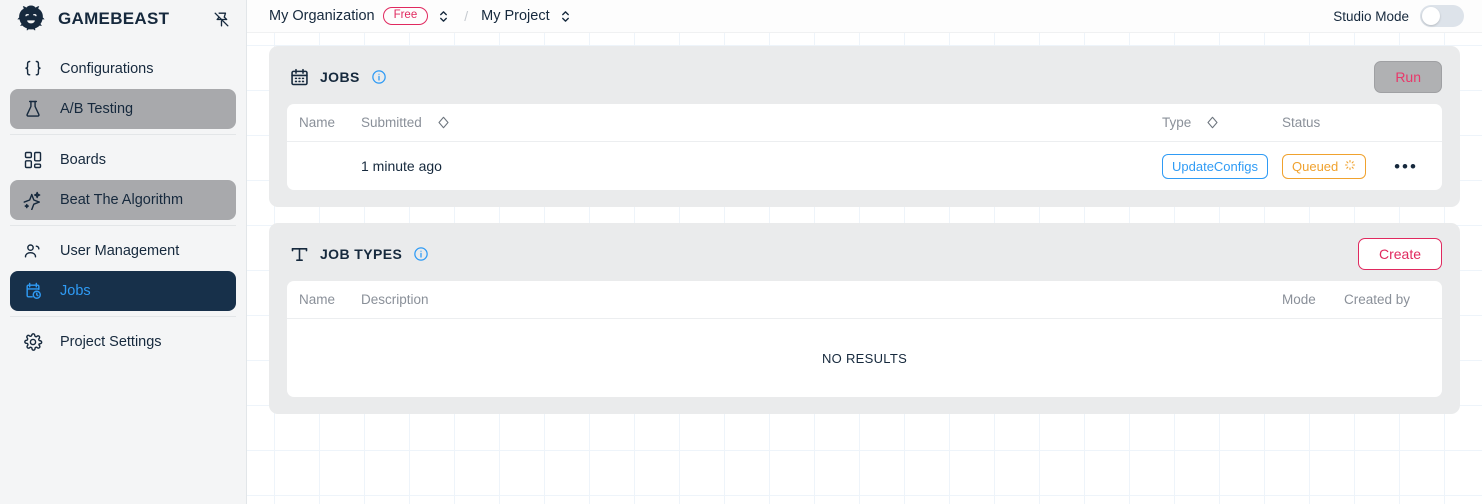  What do you see at coordinates (83, 160) in the screenshot?
I see `sidebar-item-label: Boards` at bounding box center [83, 160].